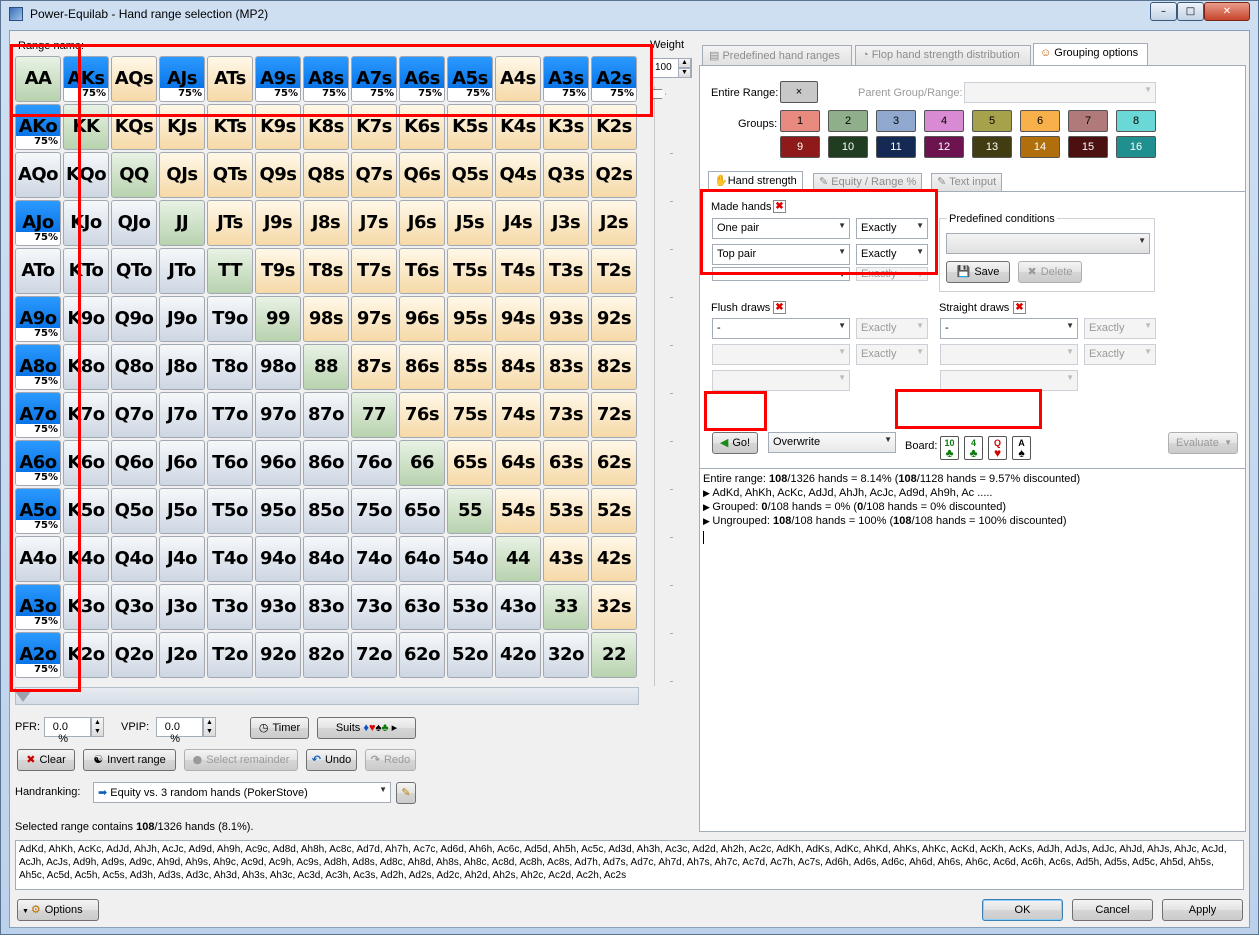 The height and width of the screenshot is (935, 1259). Describe the element at coordinates (374, 607) in the screenshot. I see `hand-cell-73o: 73o` at that location.